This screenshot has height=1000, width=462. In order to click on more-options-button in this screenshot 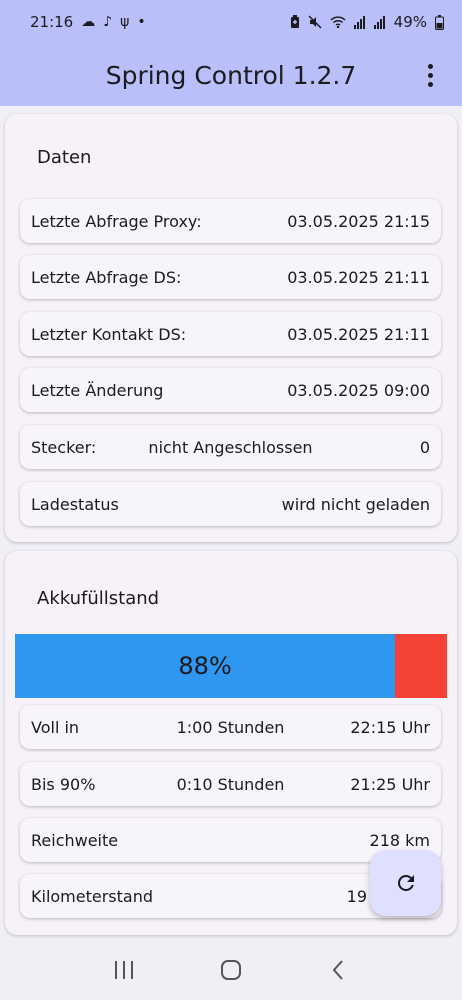, I will do `click(430, 75)`.